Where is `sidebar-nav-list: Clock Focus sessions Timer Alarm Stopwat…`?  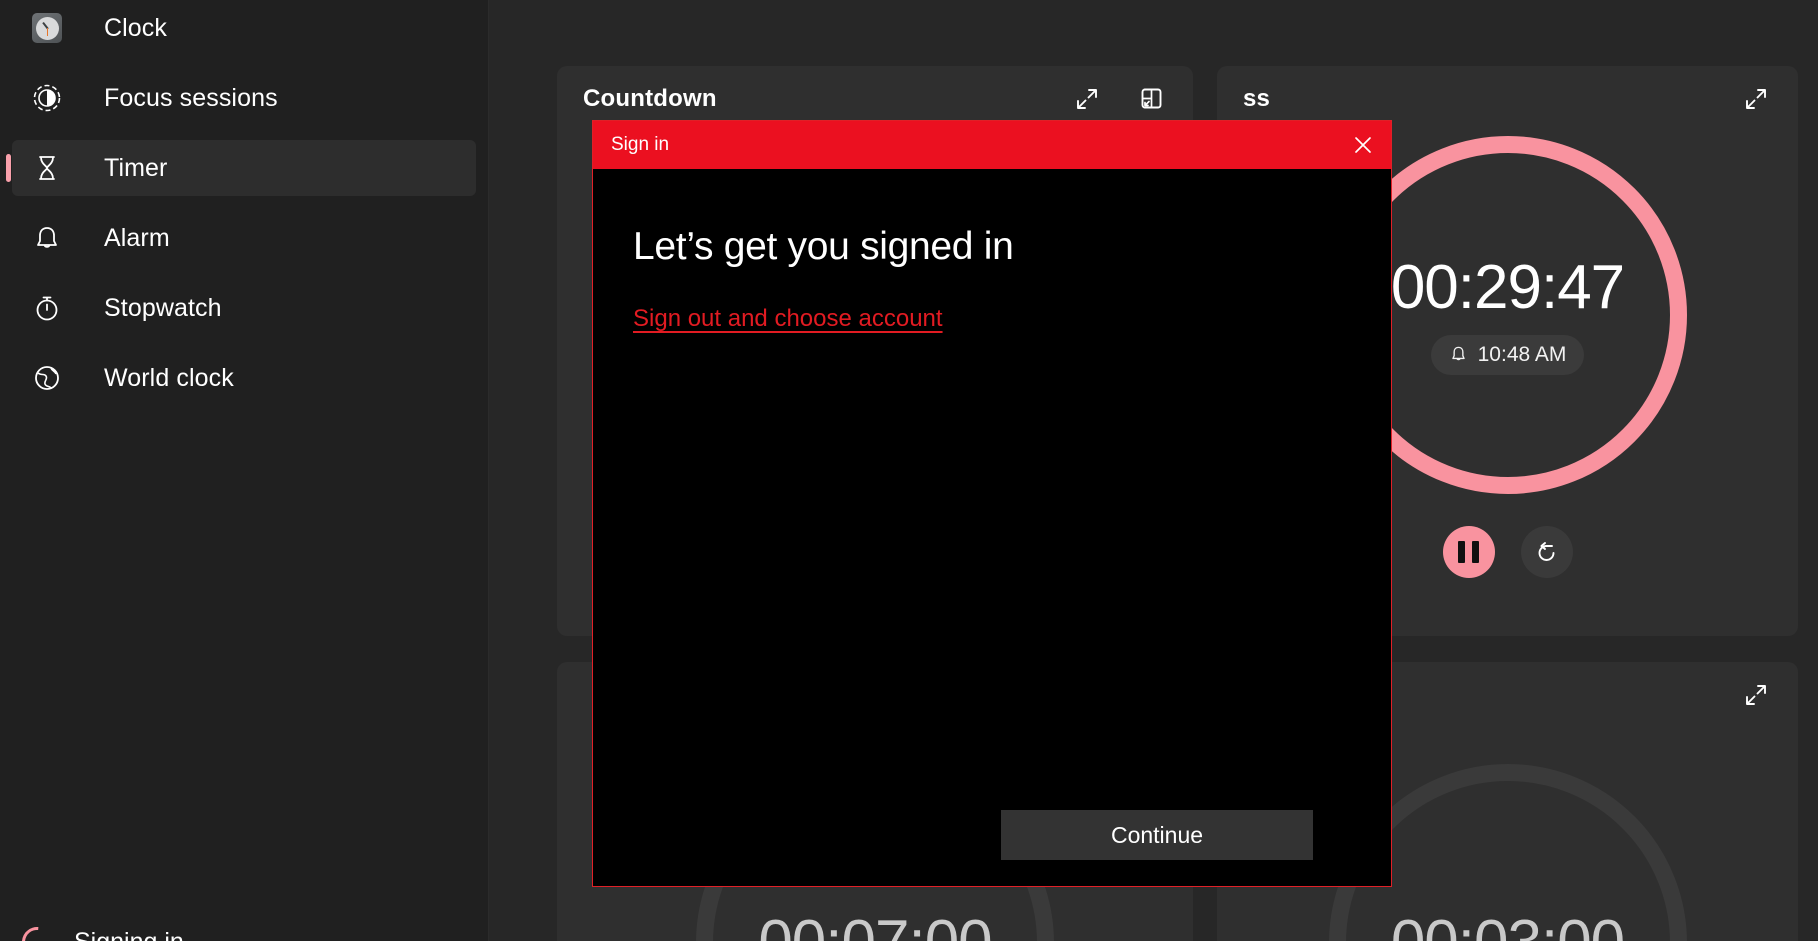 sidebar-nav-list: Clock Focus sessions Timer Alarm Stopwat… is located at coordinates (244, 203).